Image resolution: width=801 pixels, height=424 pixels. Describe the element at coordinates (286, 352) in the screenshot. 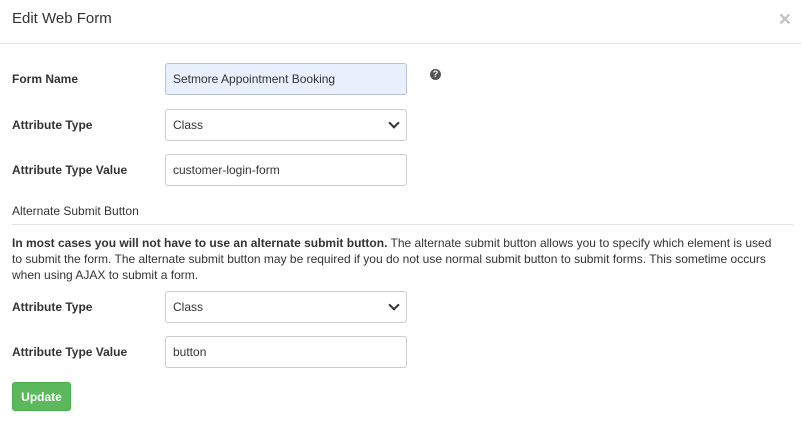

I see `alt-attribute-type-value-input` at that location.